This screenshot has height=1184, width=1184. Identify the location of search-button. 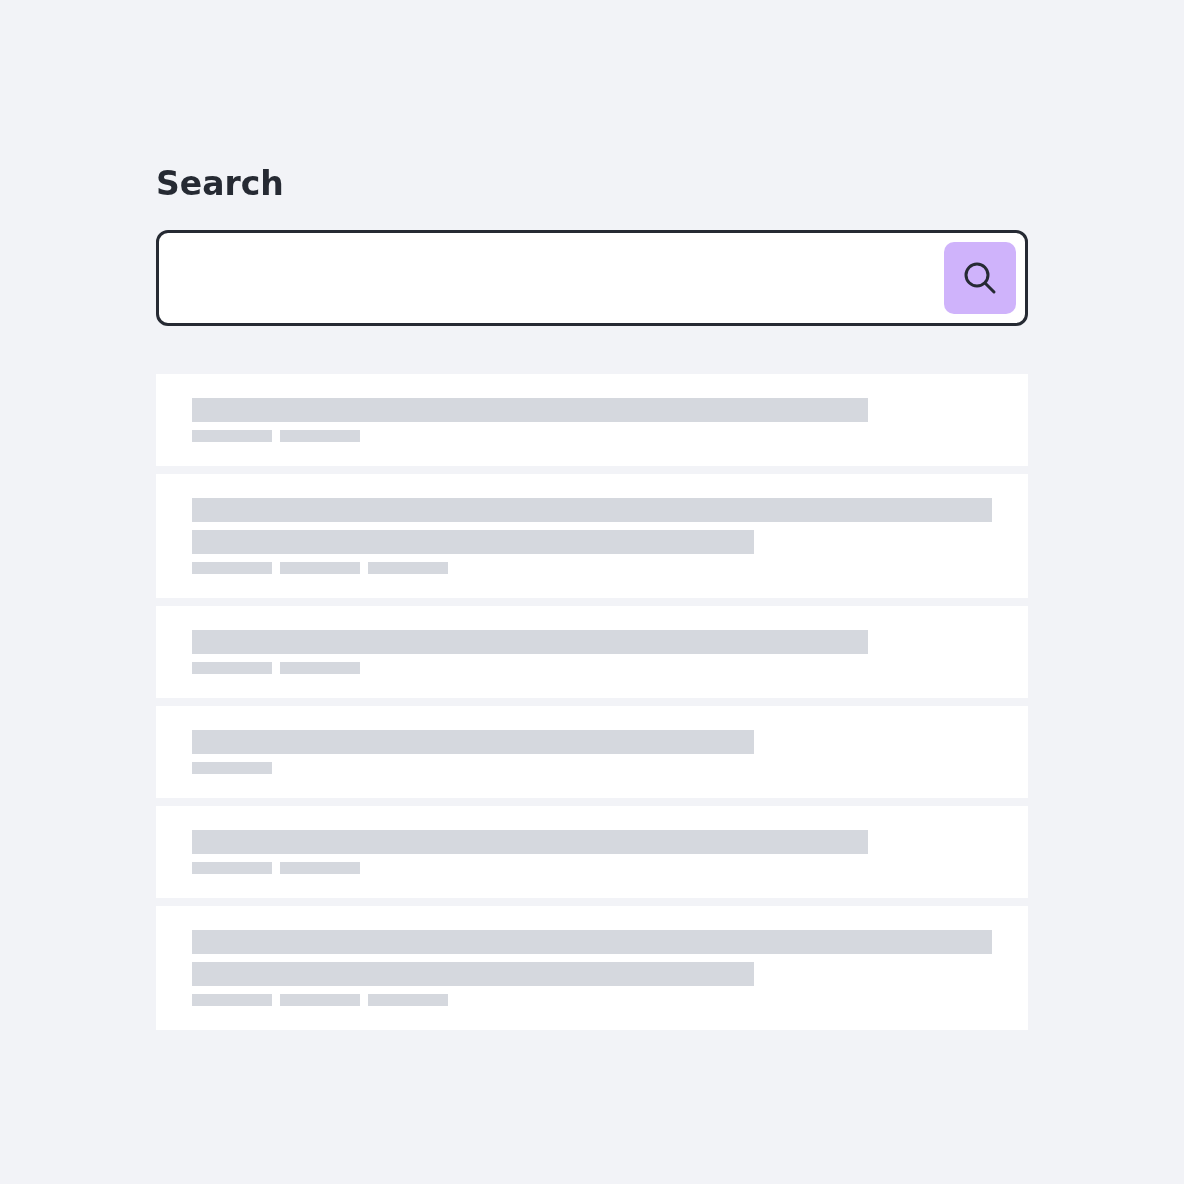
(980, 278).